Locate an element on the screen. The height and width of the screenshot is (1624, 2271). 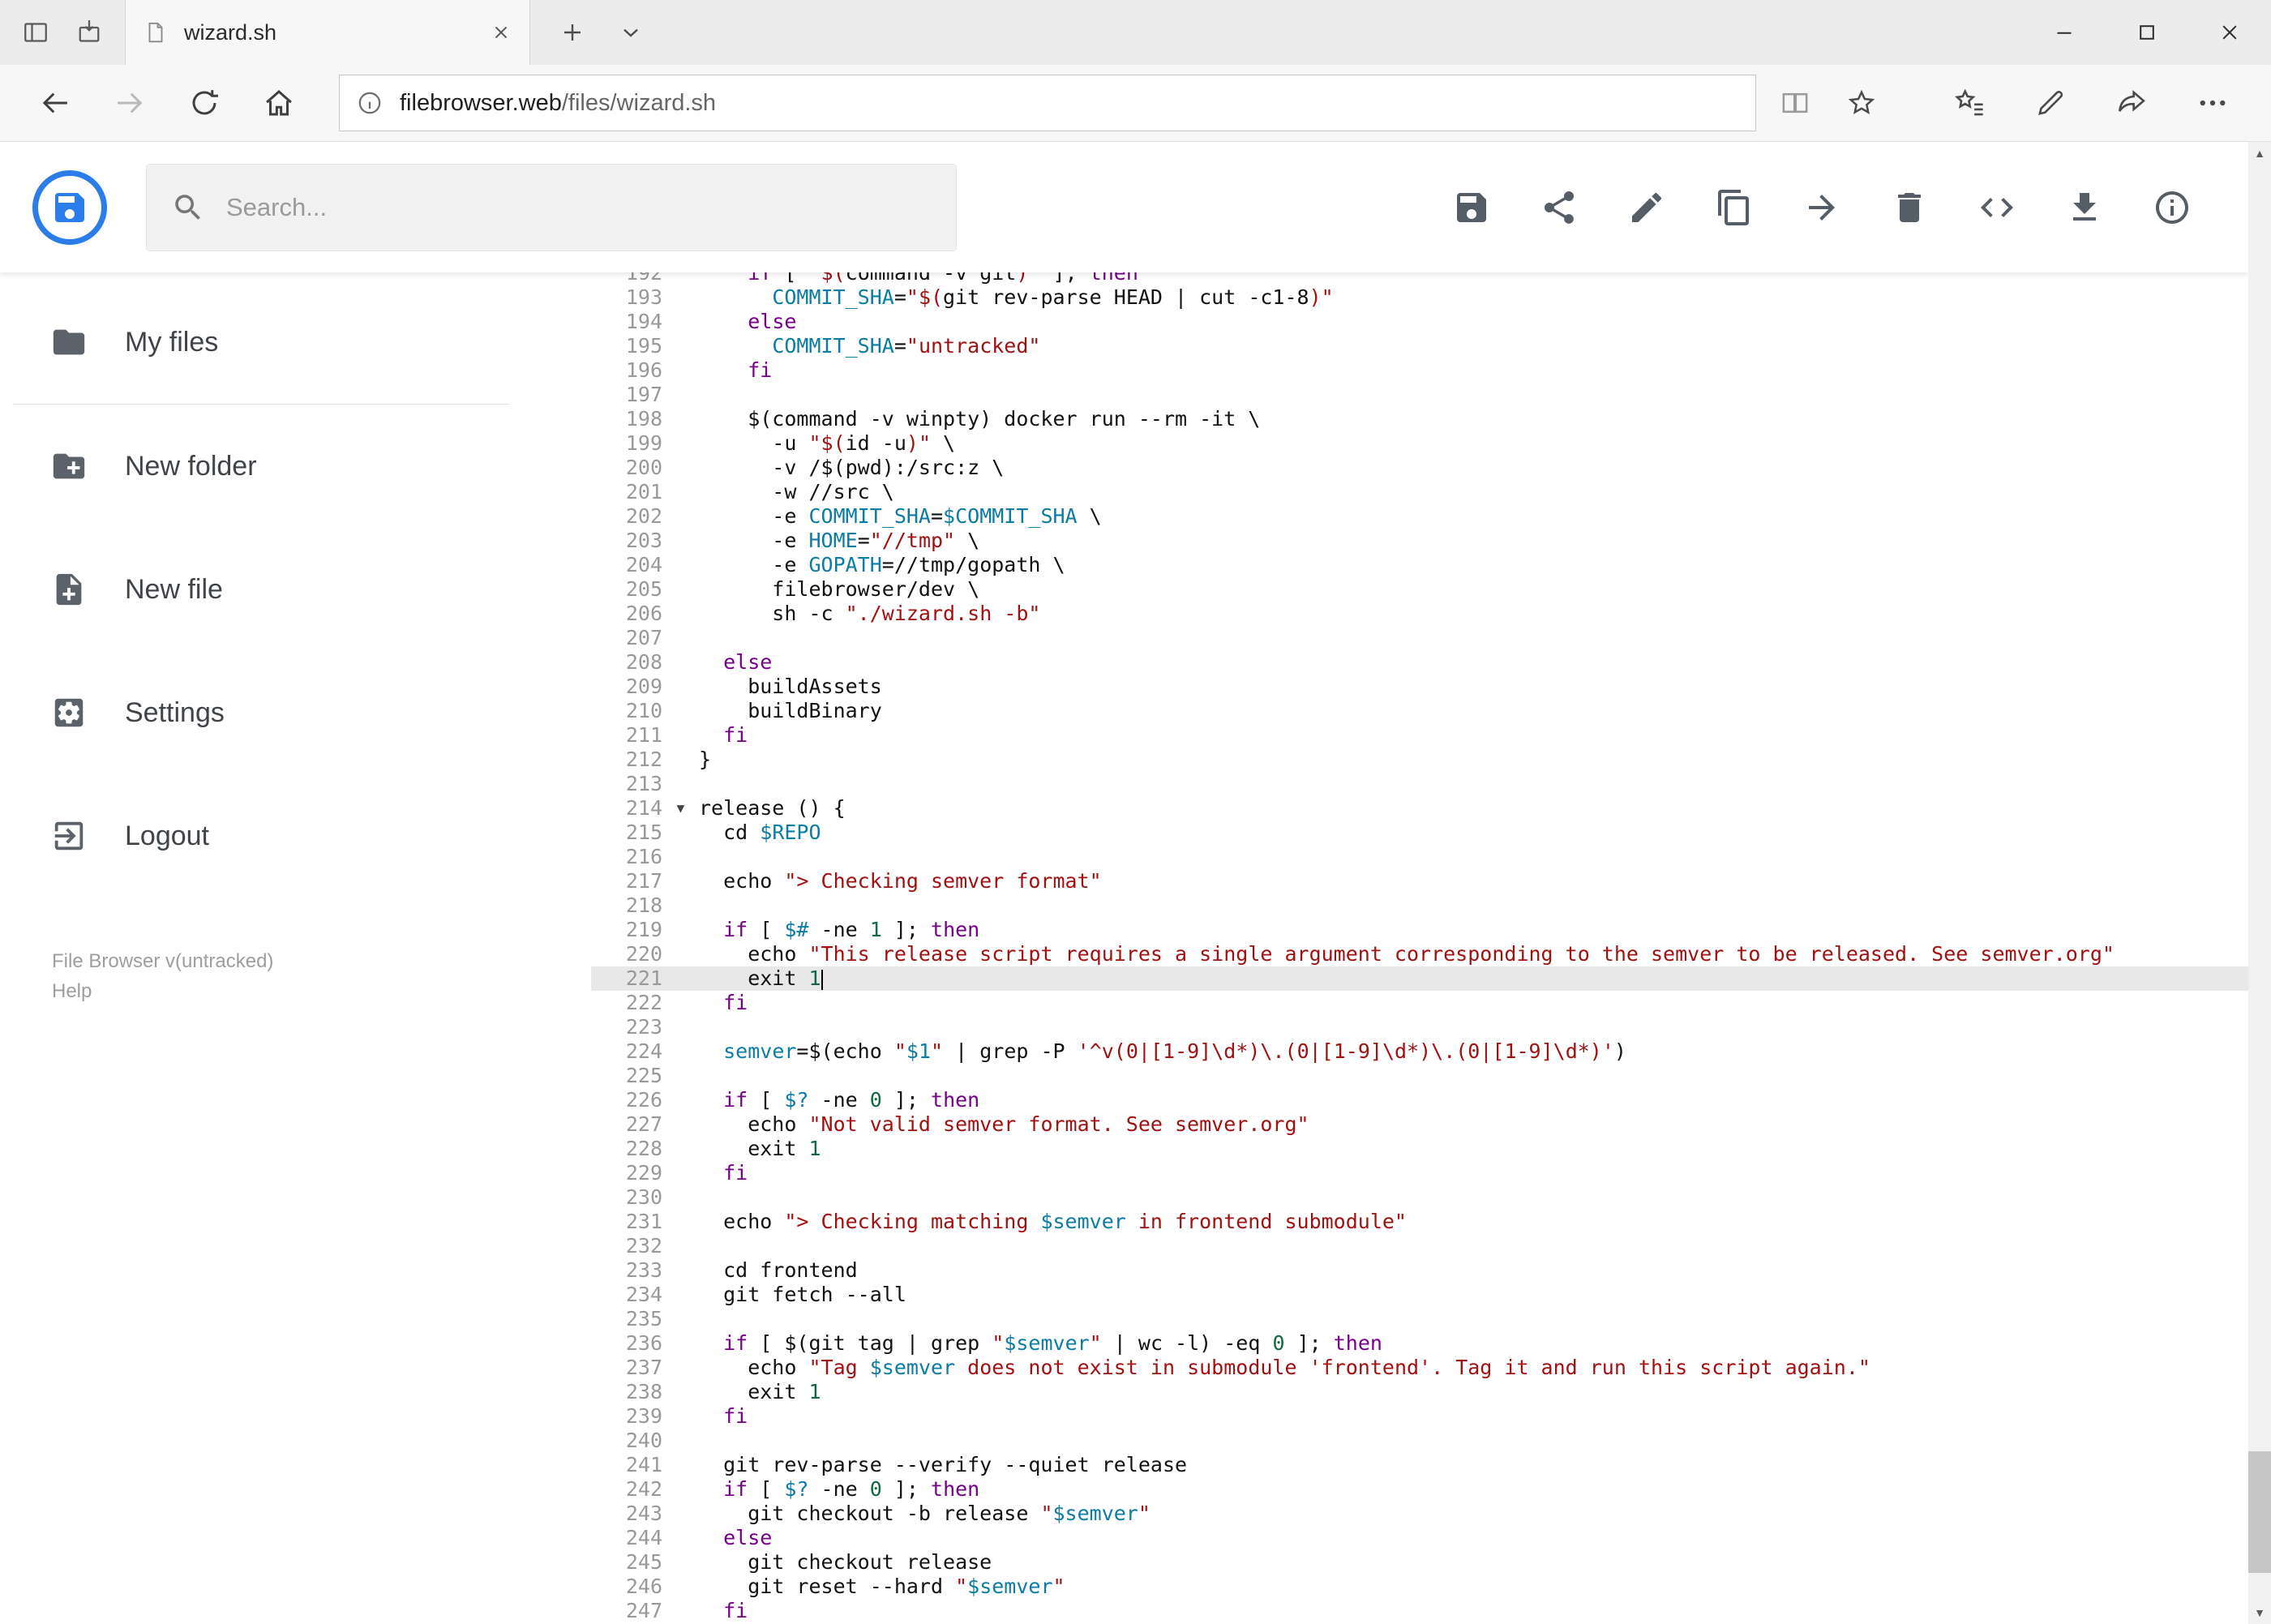
copy-icon is located at coordinates (1735, 208).